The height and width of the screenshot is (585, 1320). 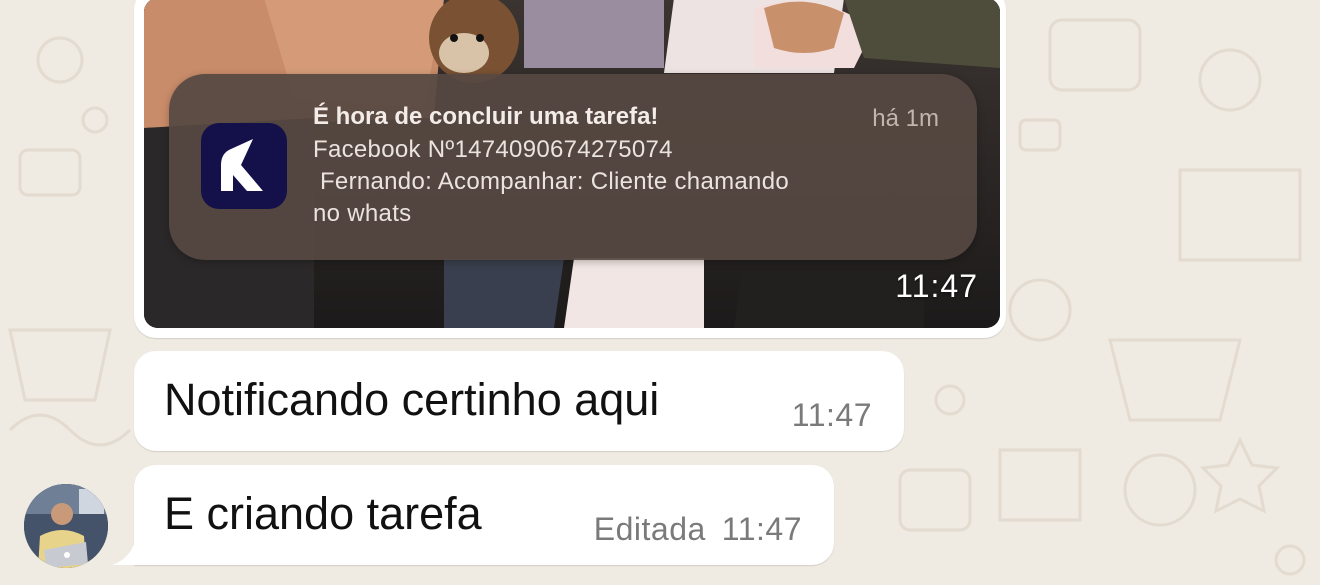 What do you see at coordinates (244, 166) in the screenshot?
I see `k-logo-icon` at bounding box center [244, 166].